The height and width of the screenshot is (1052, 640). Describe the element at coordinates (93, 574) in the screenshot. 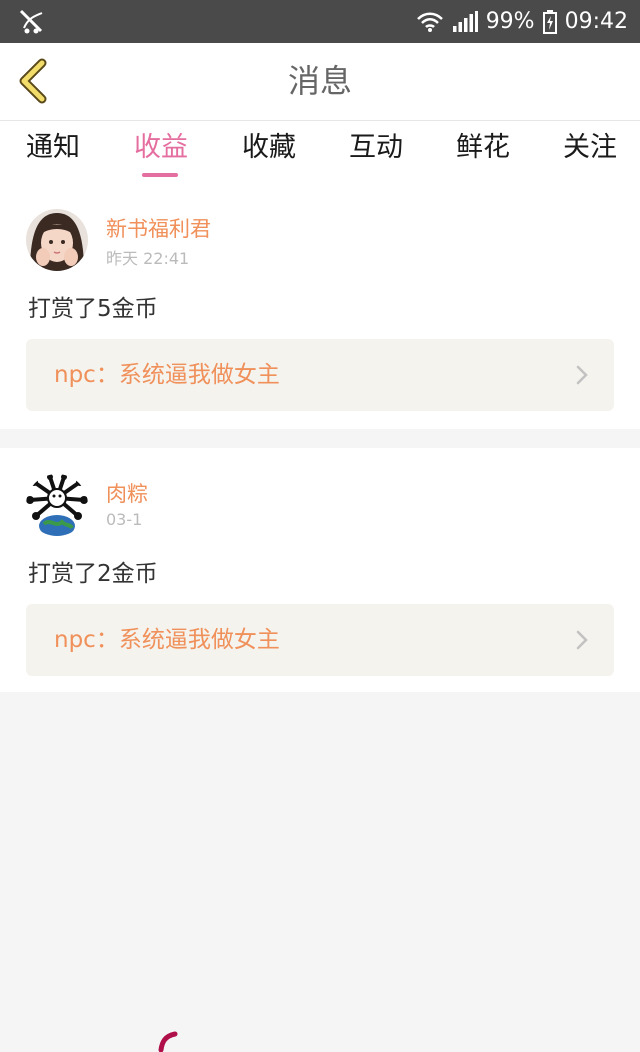

I see `reward-text: 打赏了2金币` at that location.